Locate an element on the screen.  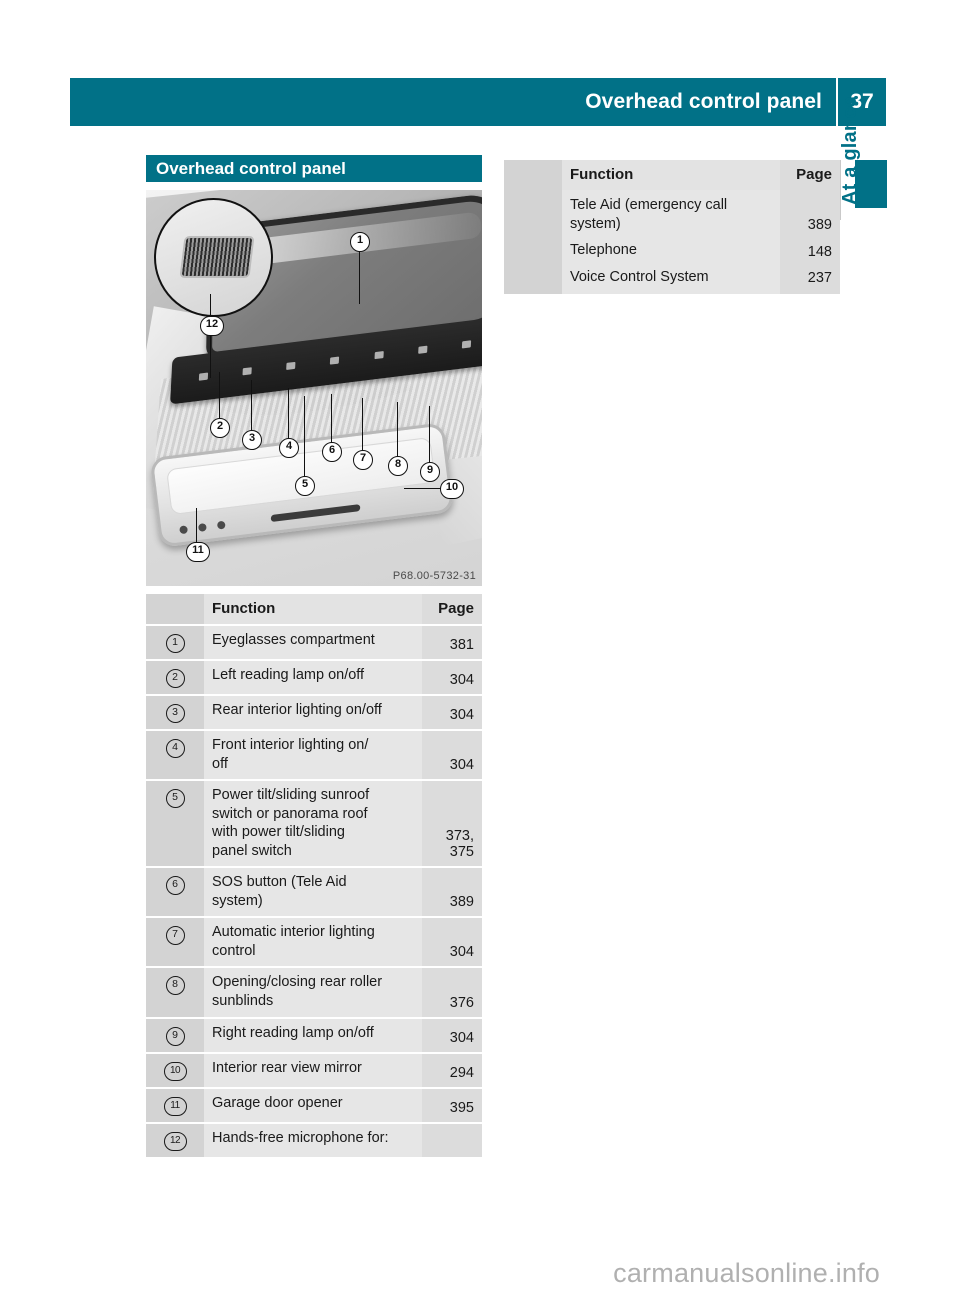
row-function-cell: Interior rear view mirror is located at coordinates (313, 1069).